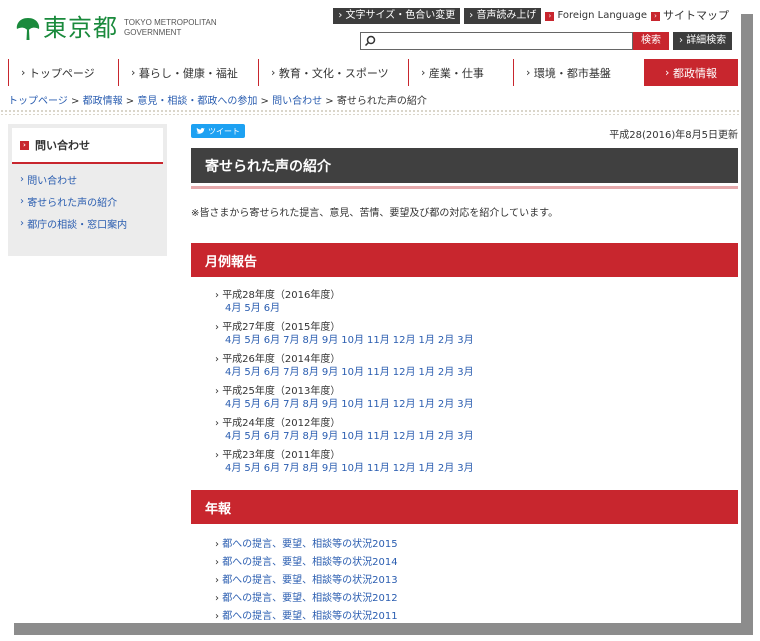 This screenshot has height=641, width=760. What do you see at coordinates (218, 131) in the screenshot?
I see `tweet-button: ツイート` at bounding box center [218, 131].